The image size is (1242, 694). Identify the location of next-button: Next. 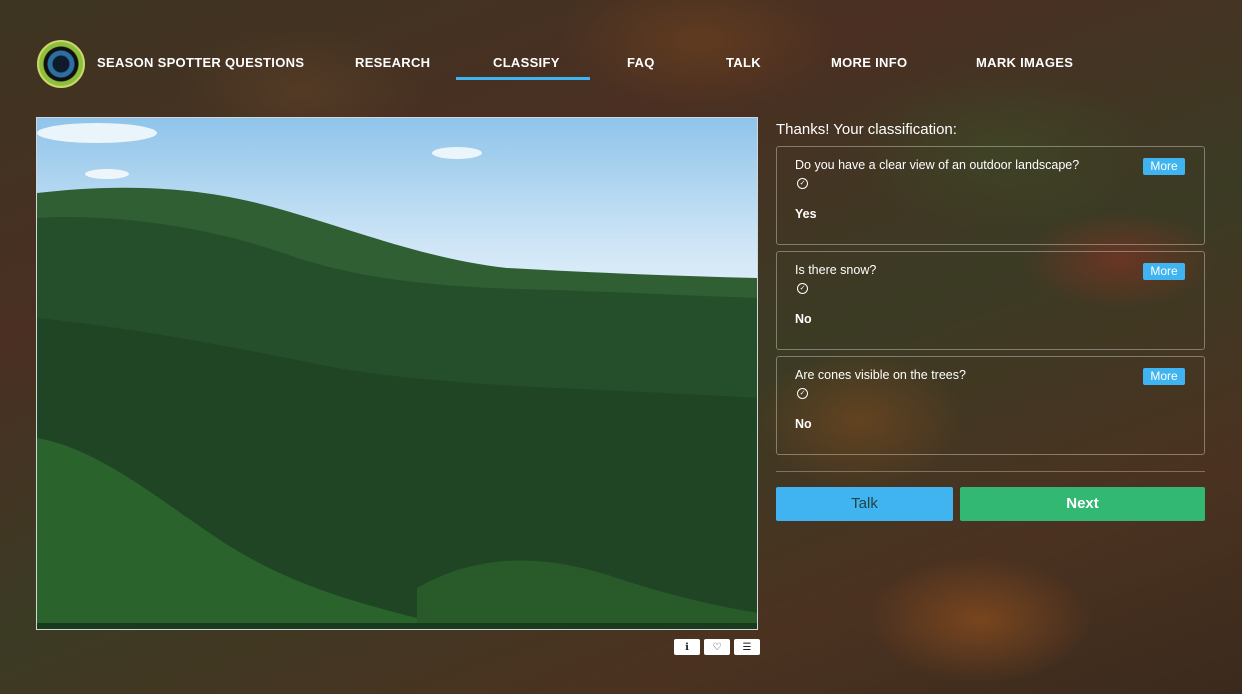
(1082, 504).